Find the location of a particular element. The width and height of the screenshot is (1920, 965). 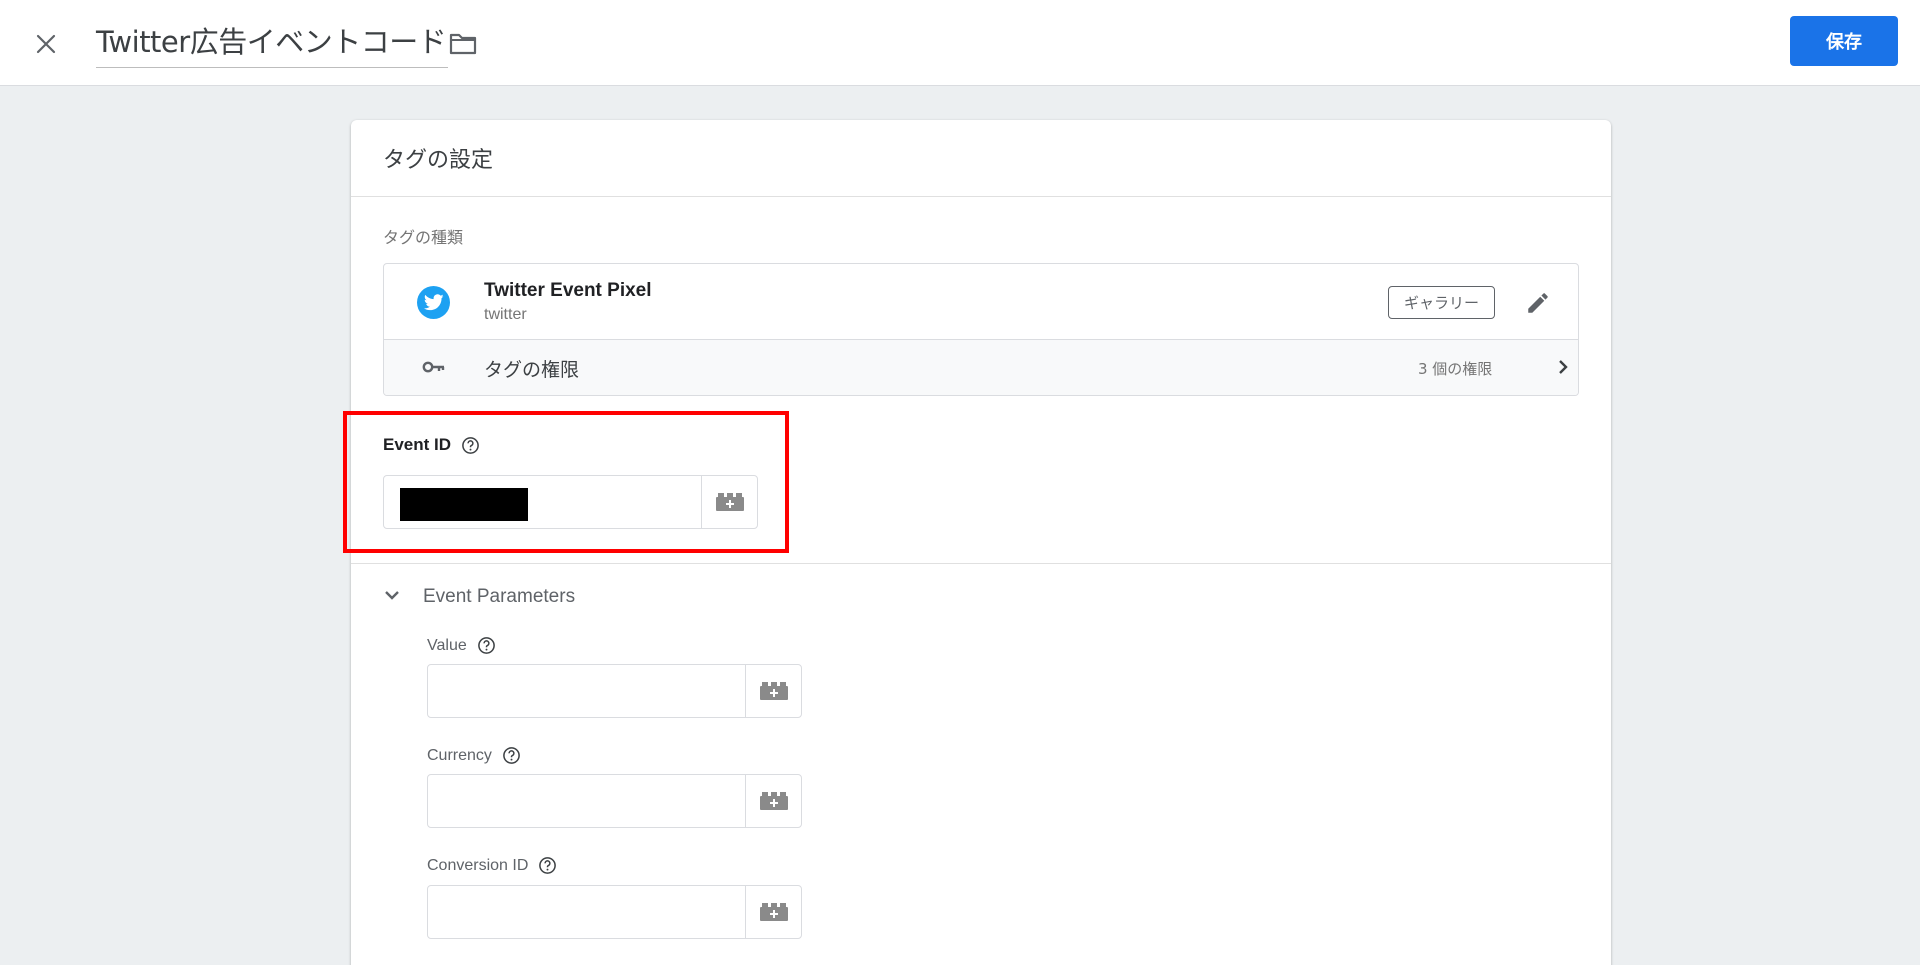

conversion-id-label: Conversion ID is located at coordinates (478, 865).